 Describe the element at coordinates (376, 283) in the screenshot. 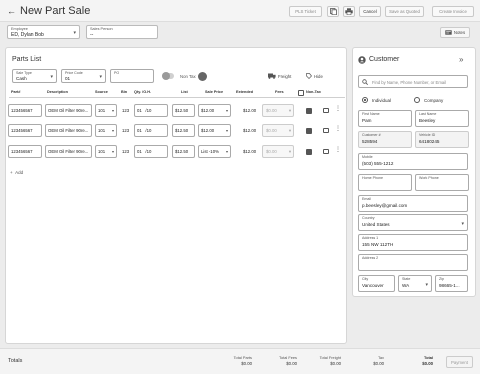

I see `city-field: City Vancouver` at that location.